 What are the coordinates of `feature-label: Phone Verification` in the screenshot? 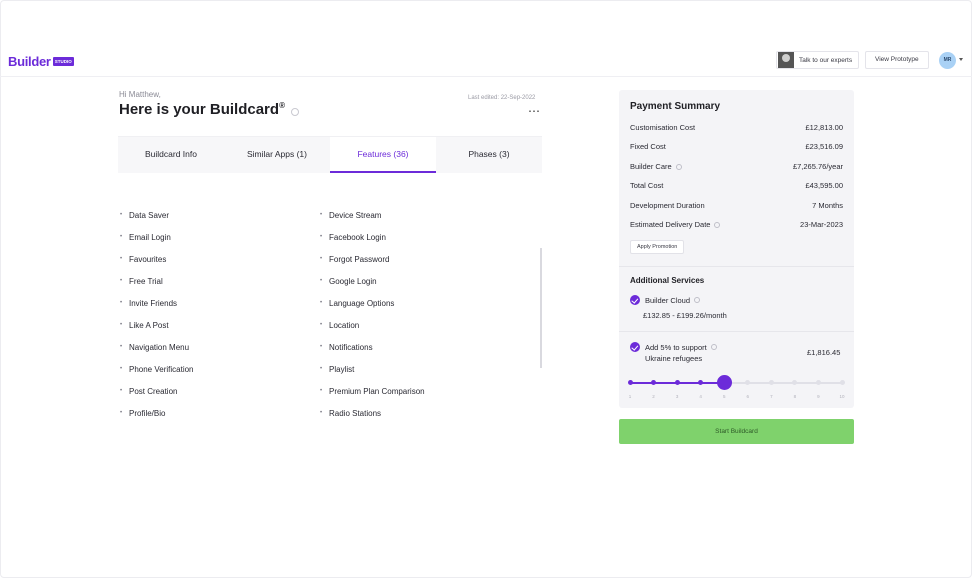 It's located at (161, 369).